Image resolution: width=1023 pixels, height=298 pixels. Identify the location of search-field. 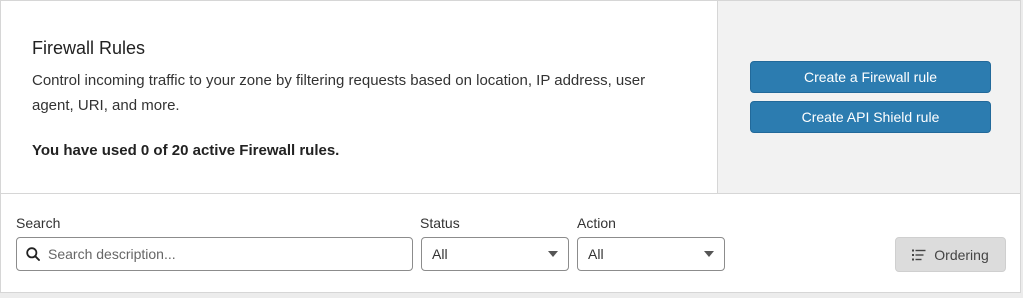
(214, 254).